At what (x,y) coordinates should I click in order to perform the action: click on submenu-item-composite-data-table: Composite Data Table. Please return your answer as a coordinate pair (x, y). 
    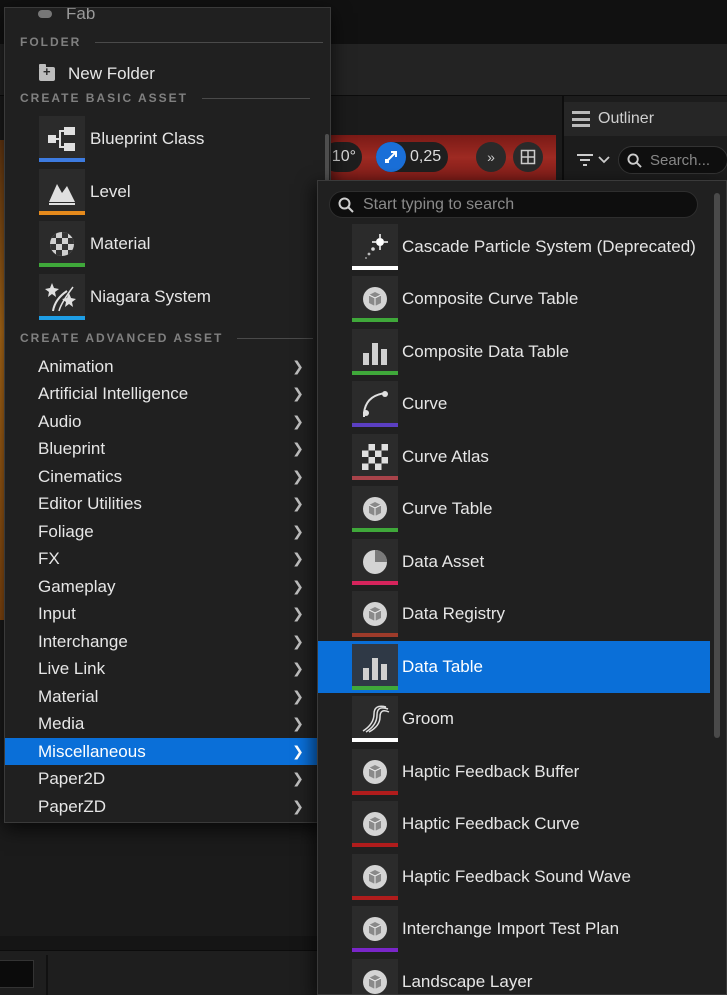
    Looking at the image, I should click on (514, 352).